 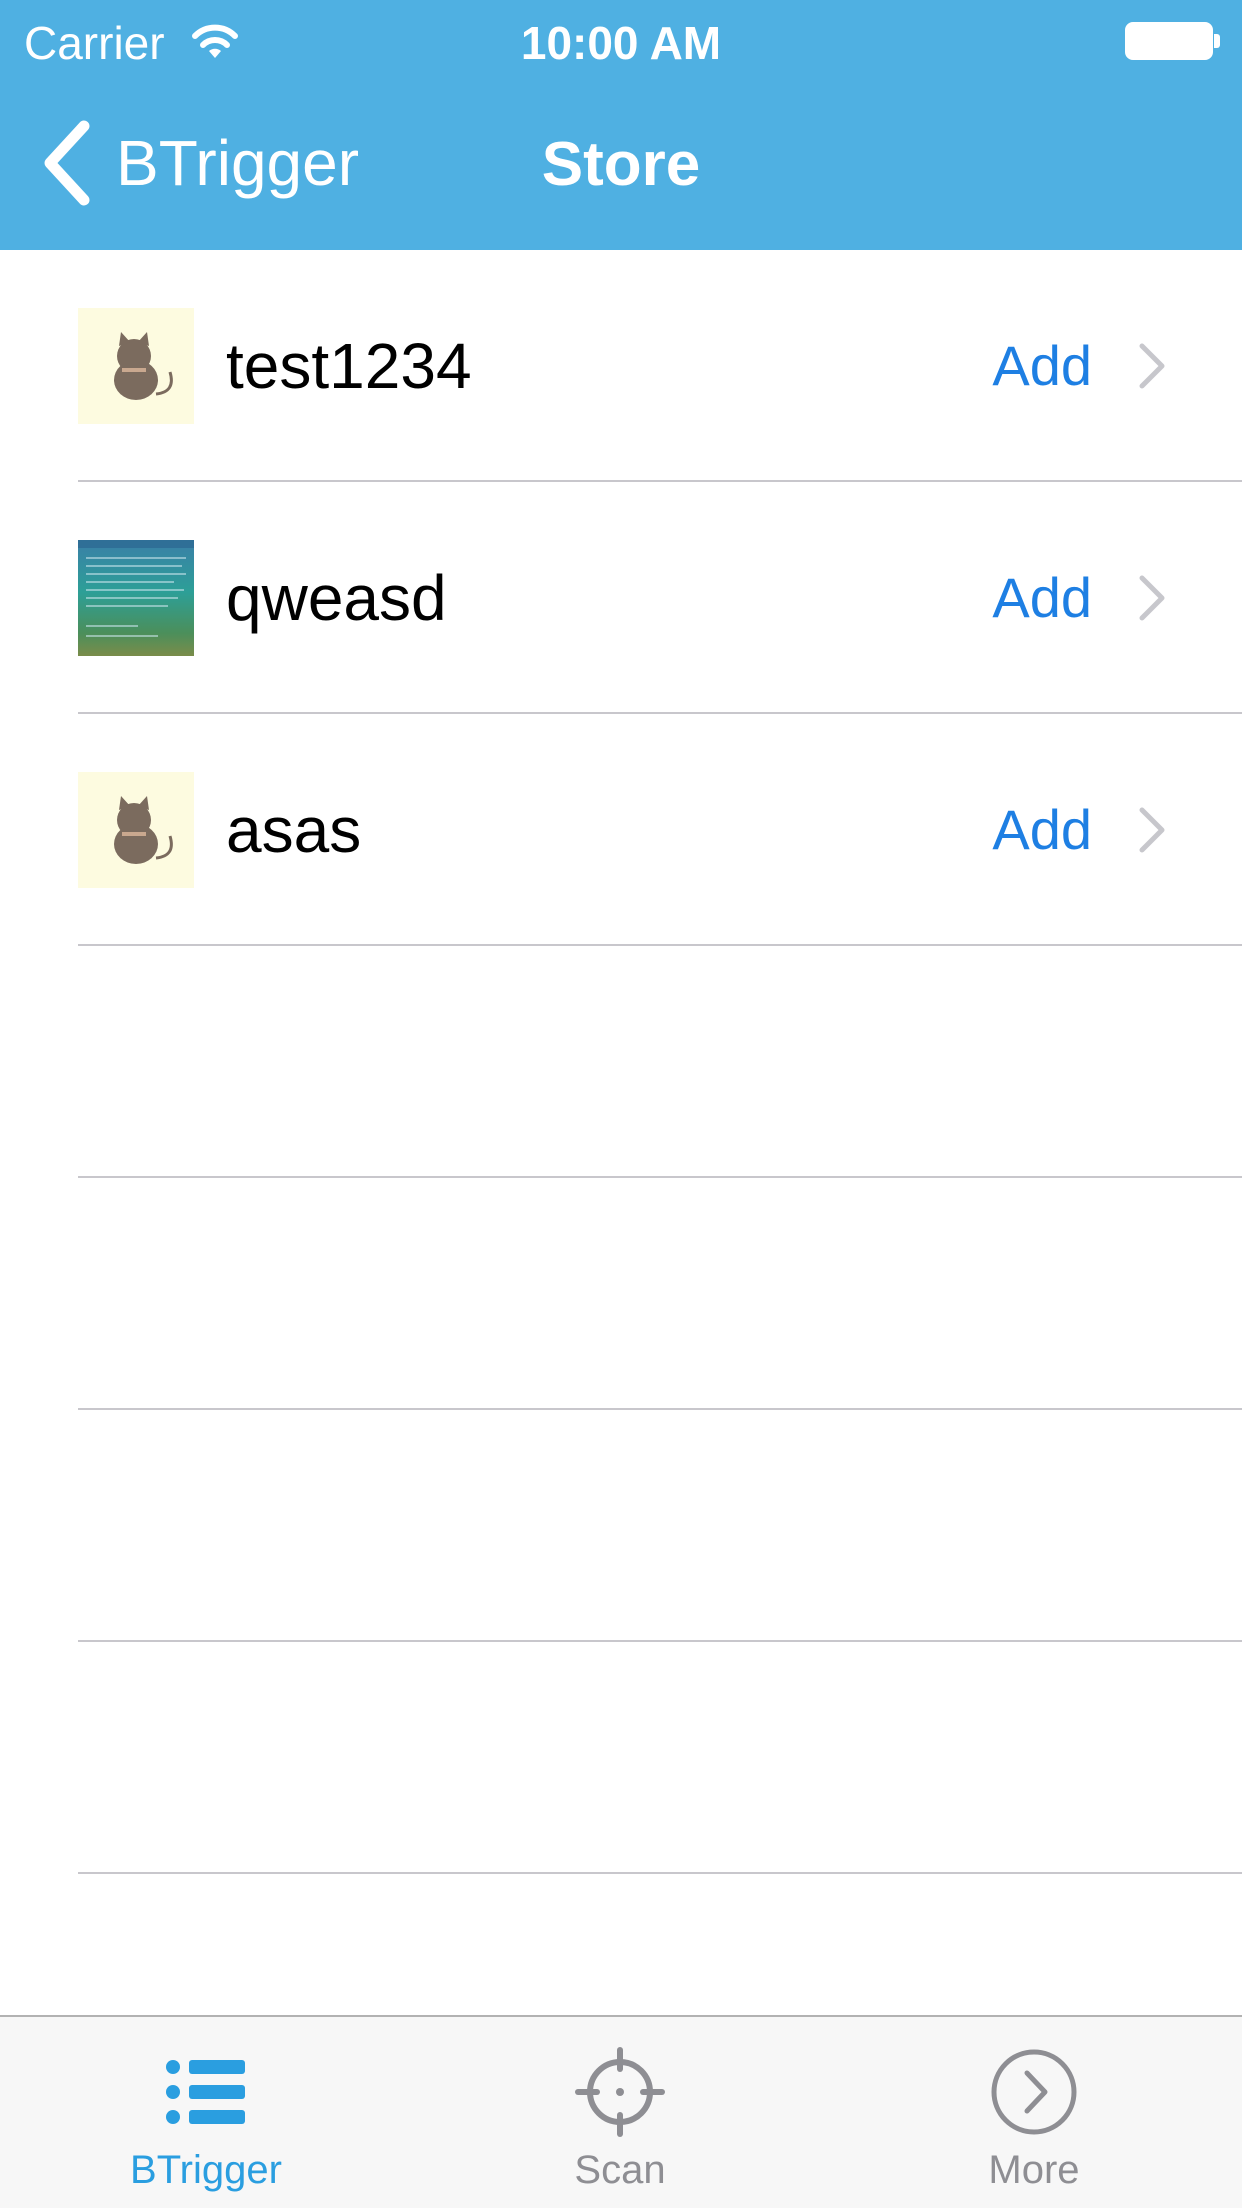 I want to click on crosshair-icon, so click(x=620, y=2092).